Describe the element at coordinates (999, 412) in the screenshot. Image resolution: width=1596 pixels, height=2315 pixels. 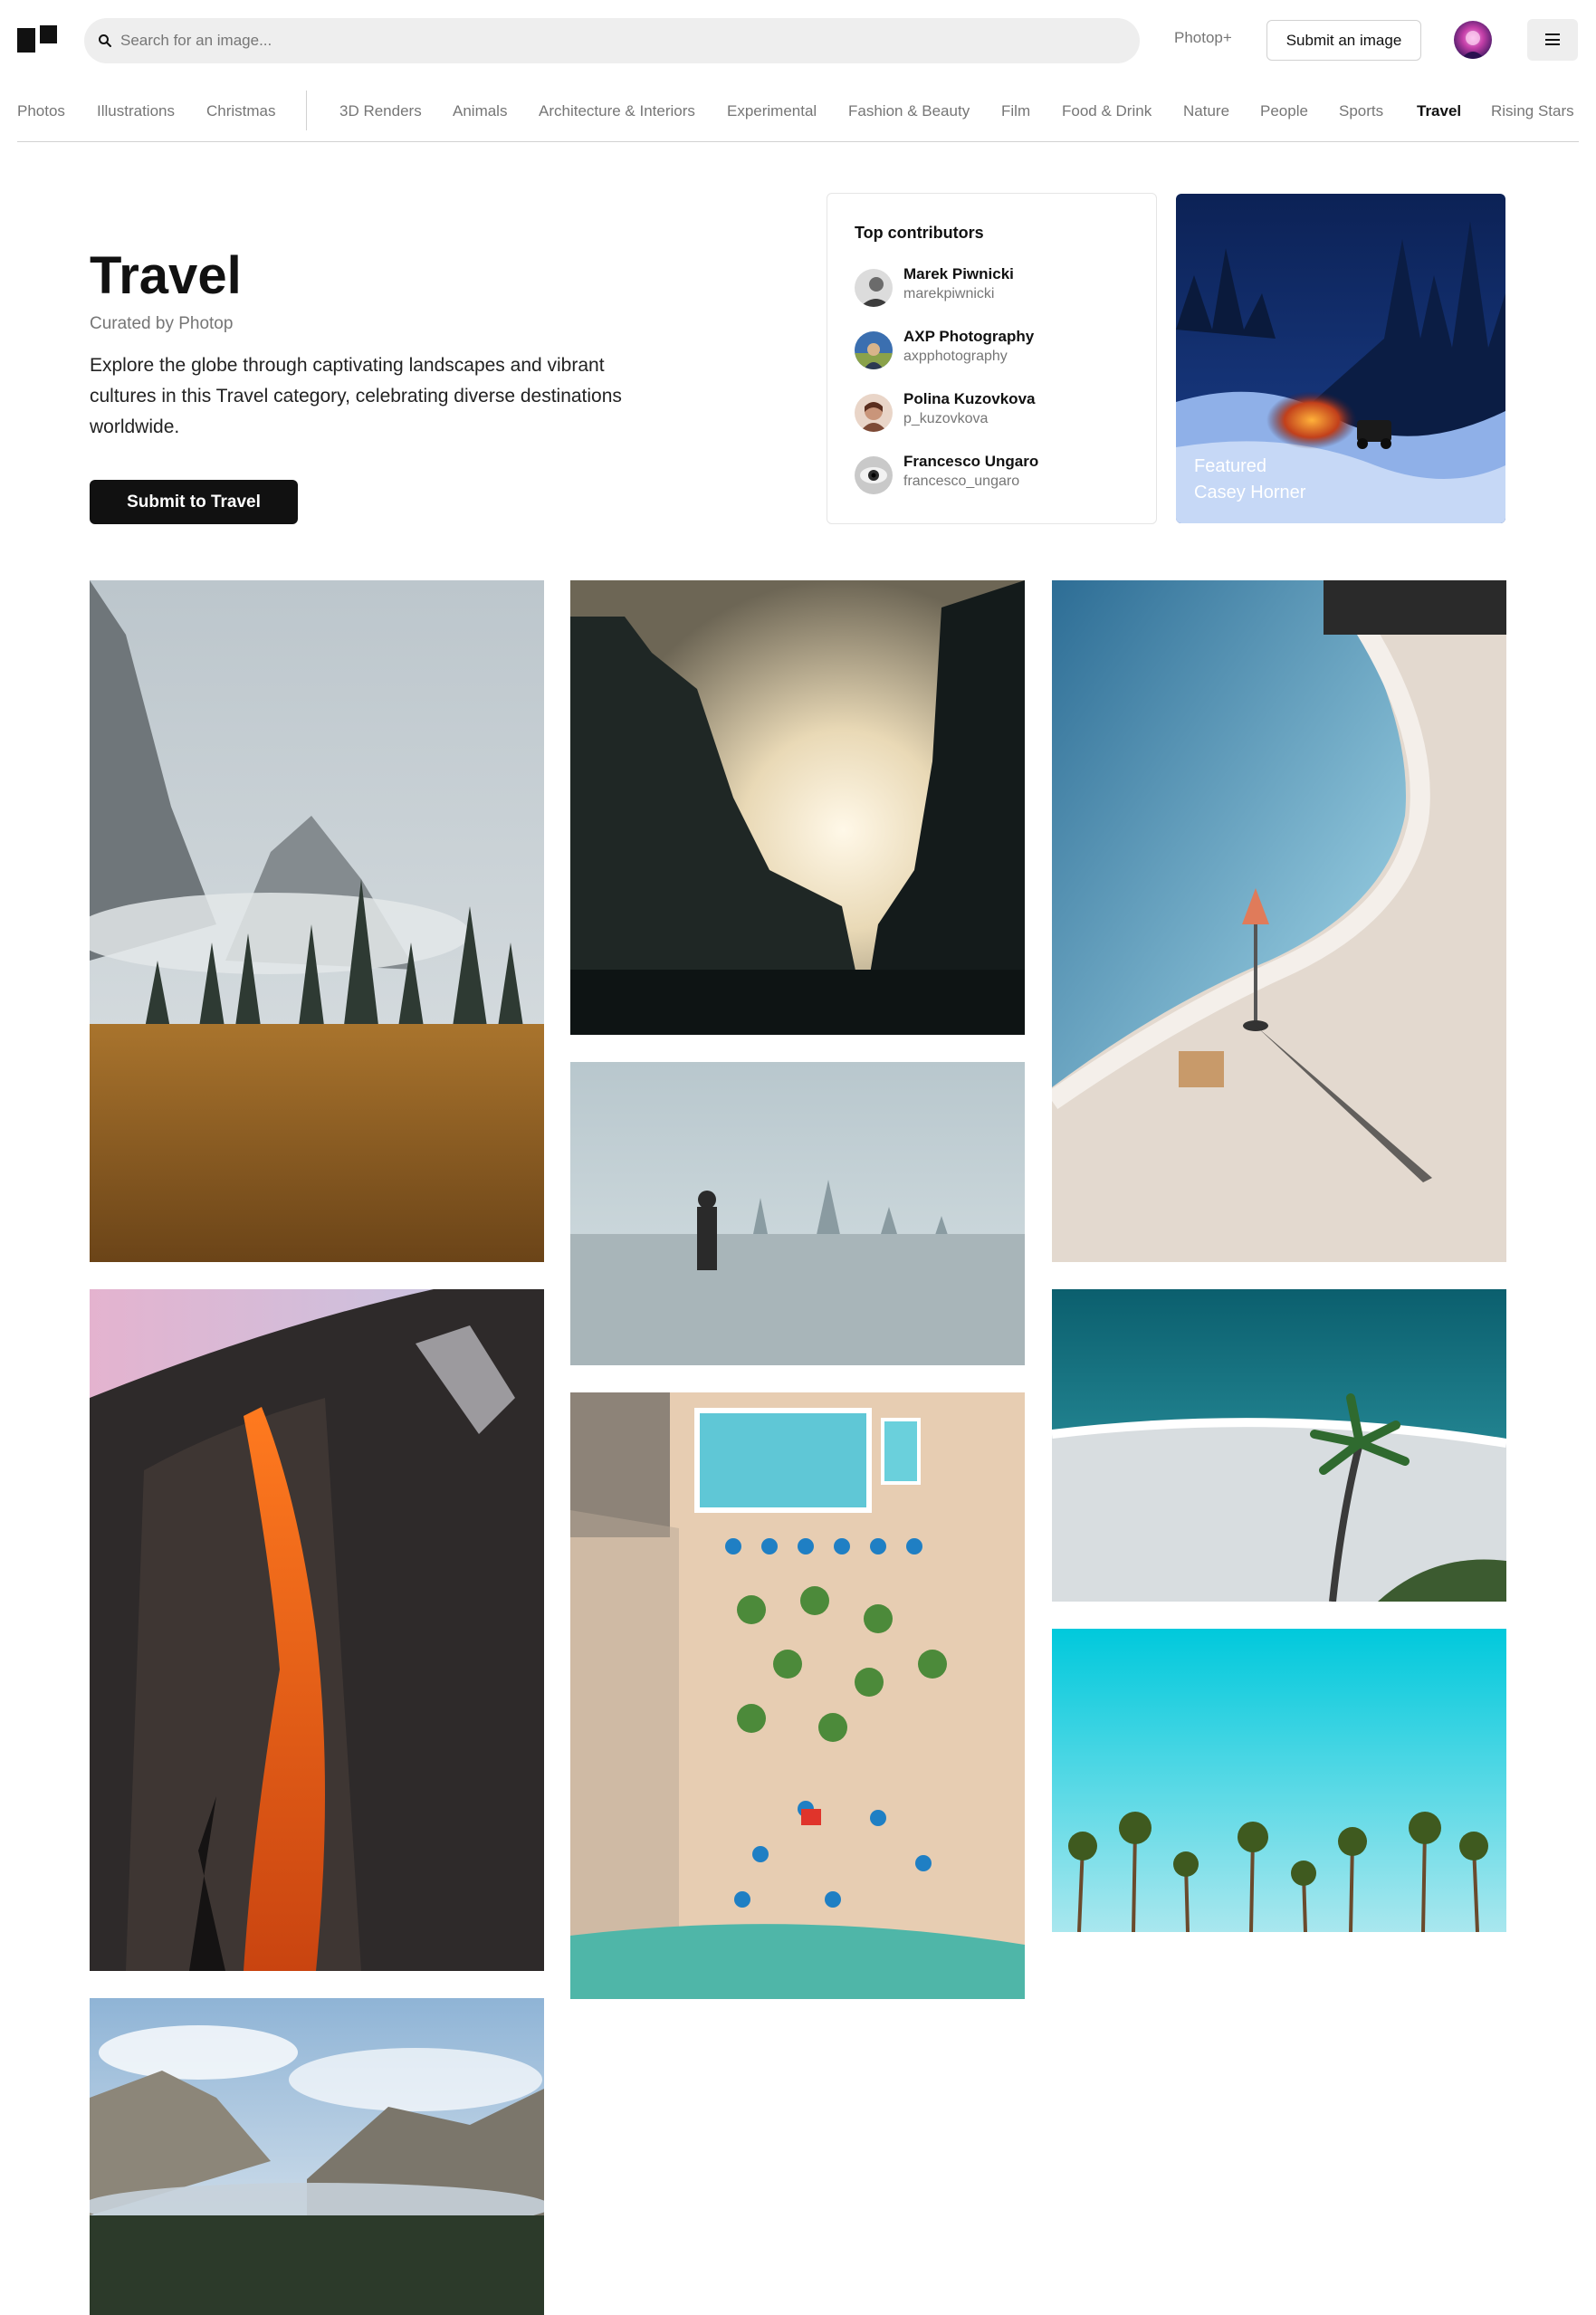
I see `contributor-row: Polina Kuzovkova p_kuzovkova` at that location.